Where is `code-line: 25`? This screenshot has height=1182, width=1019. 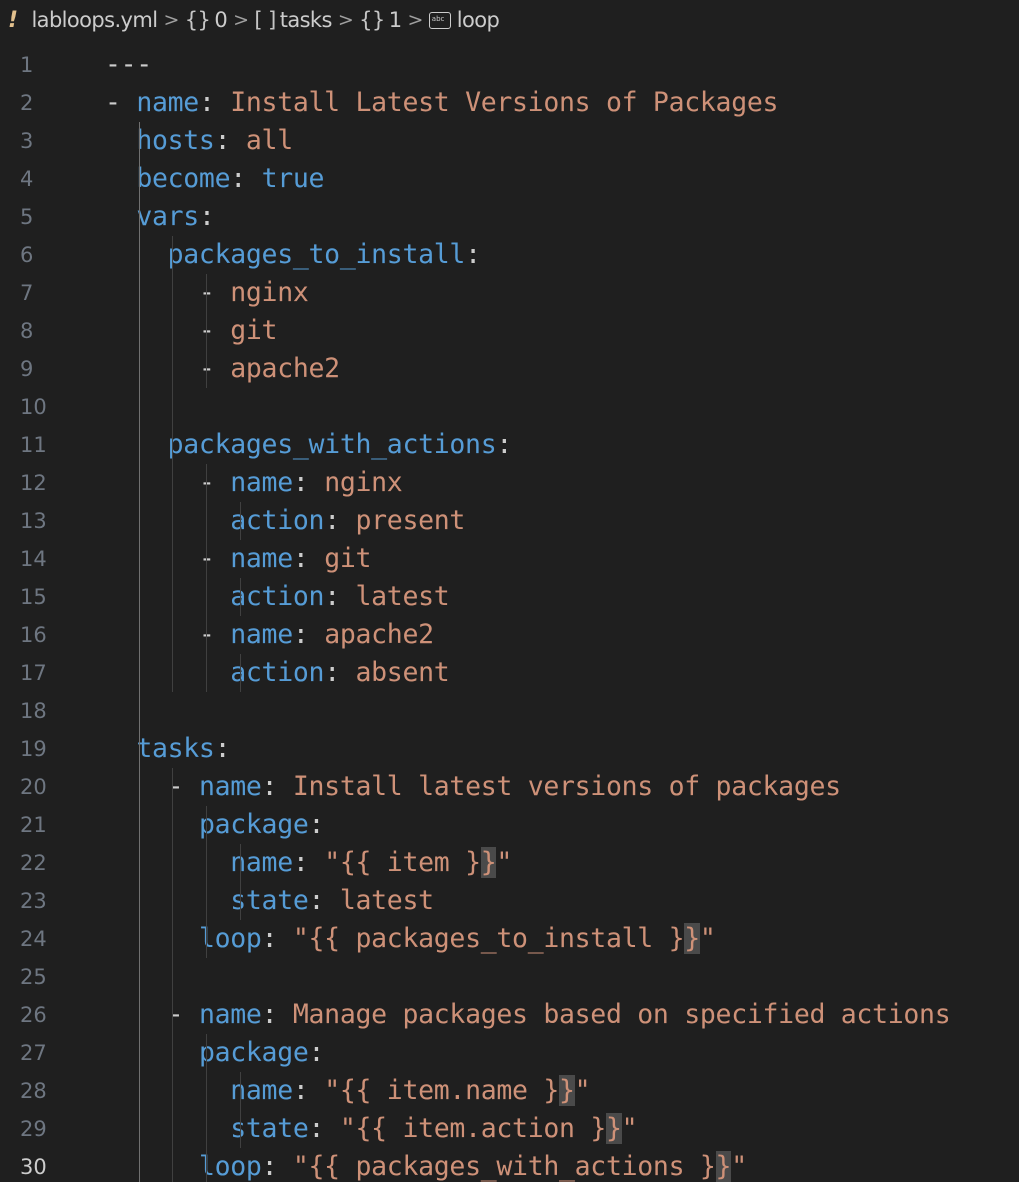
code-line: 25 is located at coordinates (509, 977).